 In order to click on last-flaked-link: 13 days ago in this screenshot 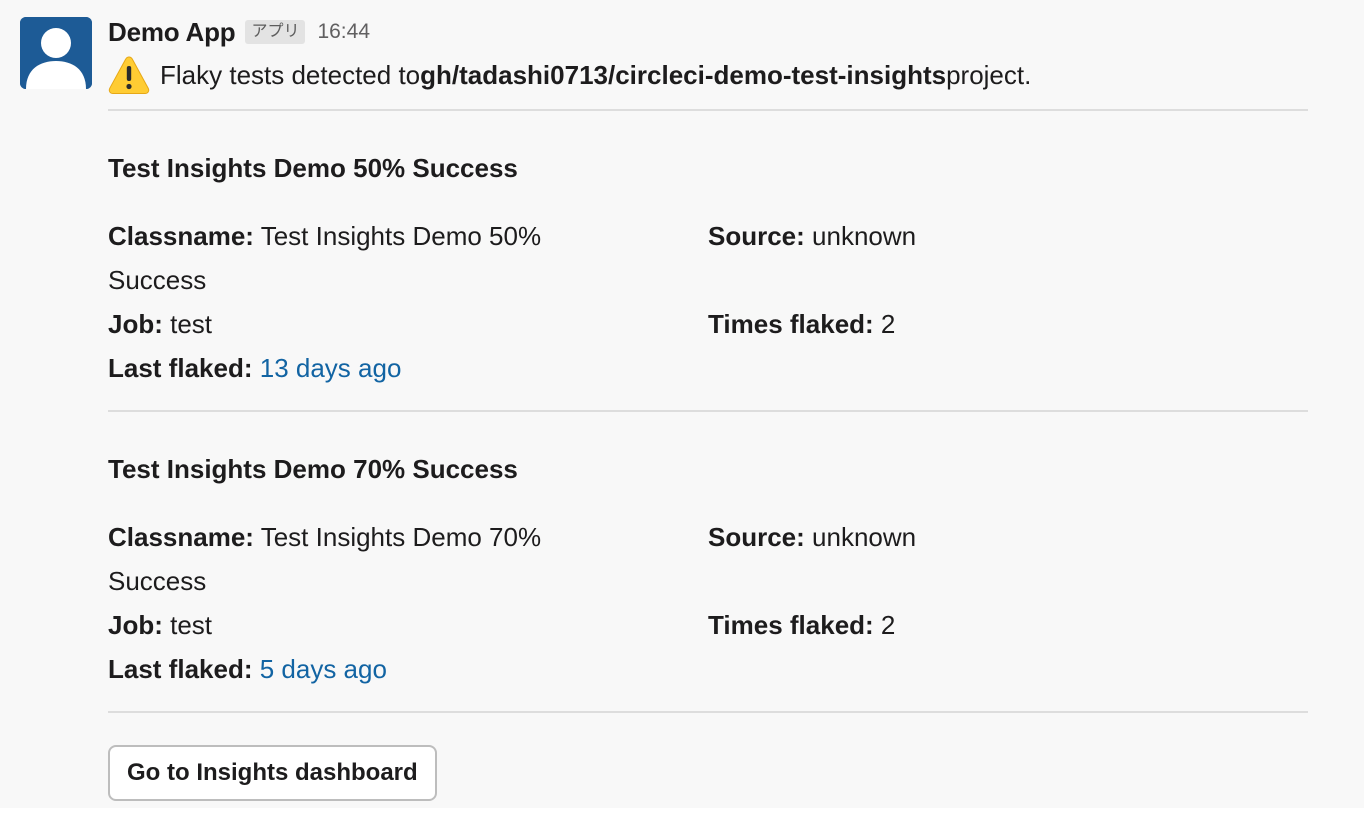, I will do `click(331, 368)`.